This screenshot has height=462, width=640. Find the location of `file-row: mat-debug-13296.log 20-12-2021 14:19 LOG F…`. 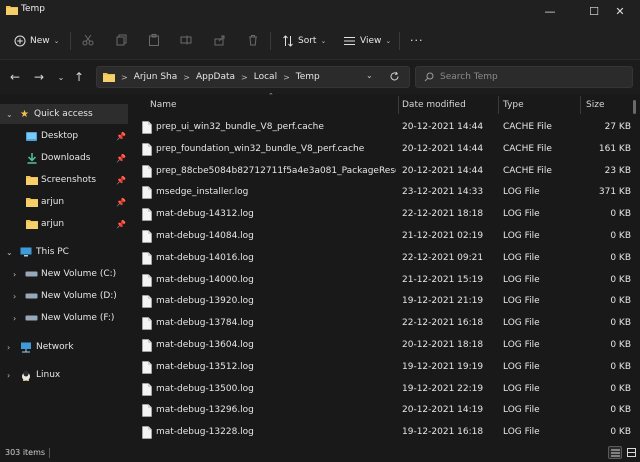

file-row: mat-debug-13296.log 20-12-2021 14:19 LOG F… is located at coordinates (384, 411).